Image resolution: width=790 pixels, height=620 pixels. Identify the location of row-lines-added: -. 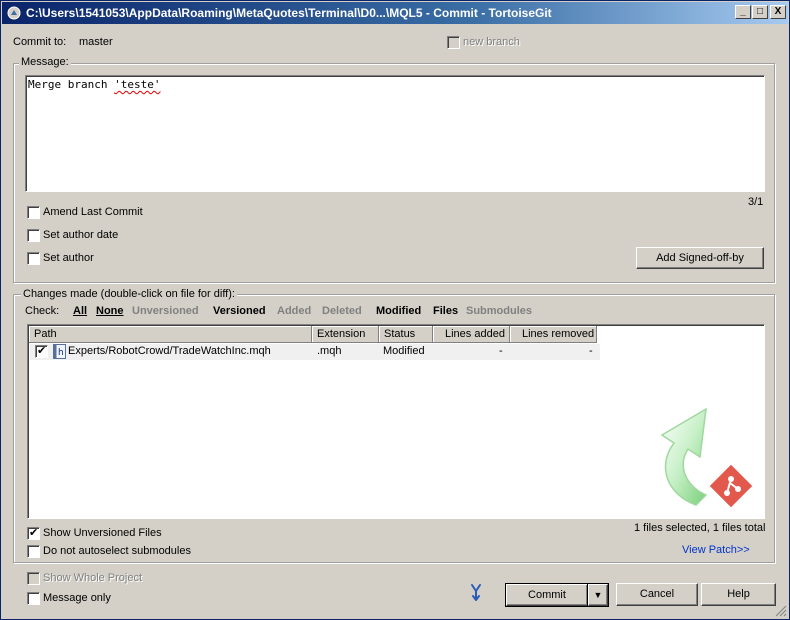
(501, 351).